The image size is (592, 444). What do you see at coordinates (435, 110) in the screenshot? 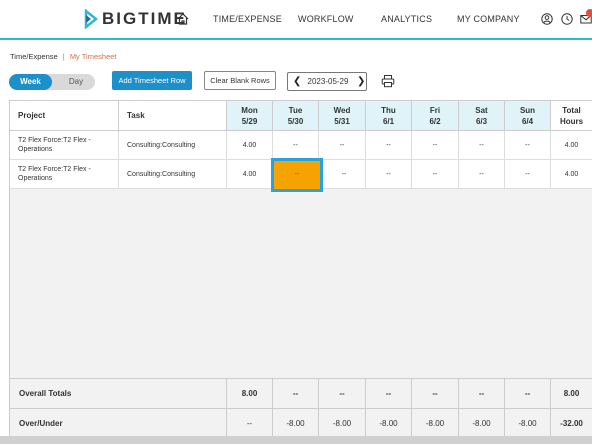
I see `header-day-name: Fri` at bounding box center [435, 110].